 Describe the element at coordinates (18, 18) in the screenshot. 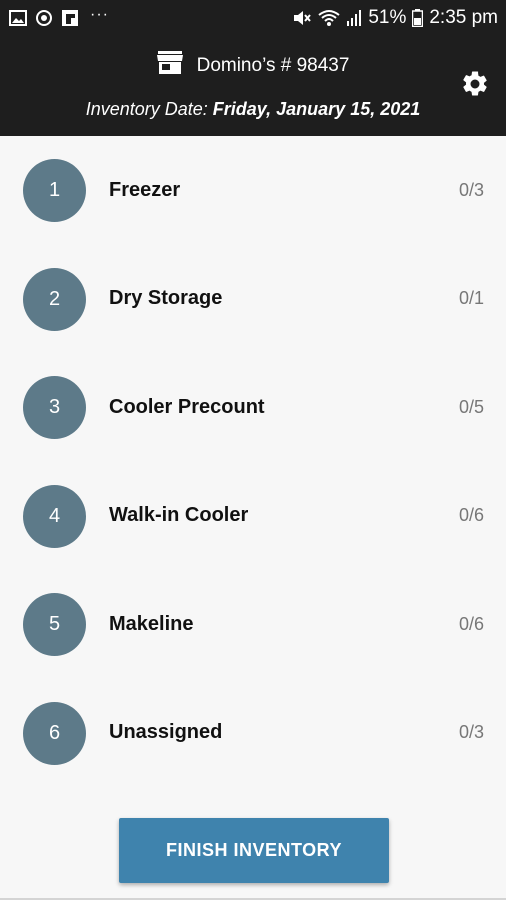

I see `image-icon` at that location.